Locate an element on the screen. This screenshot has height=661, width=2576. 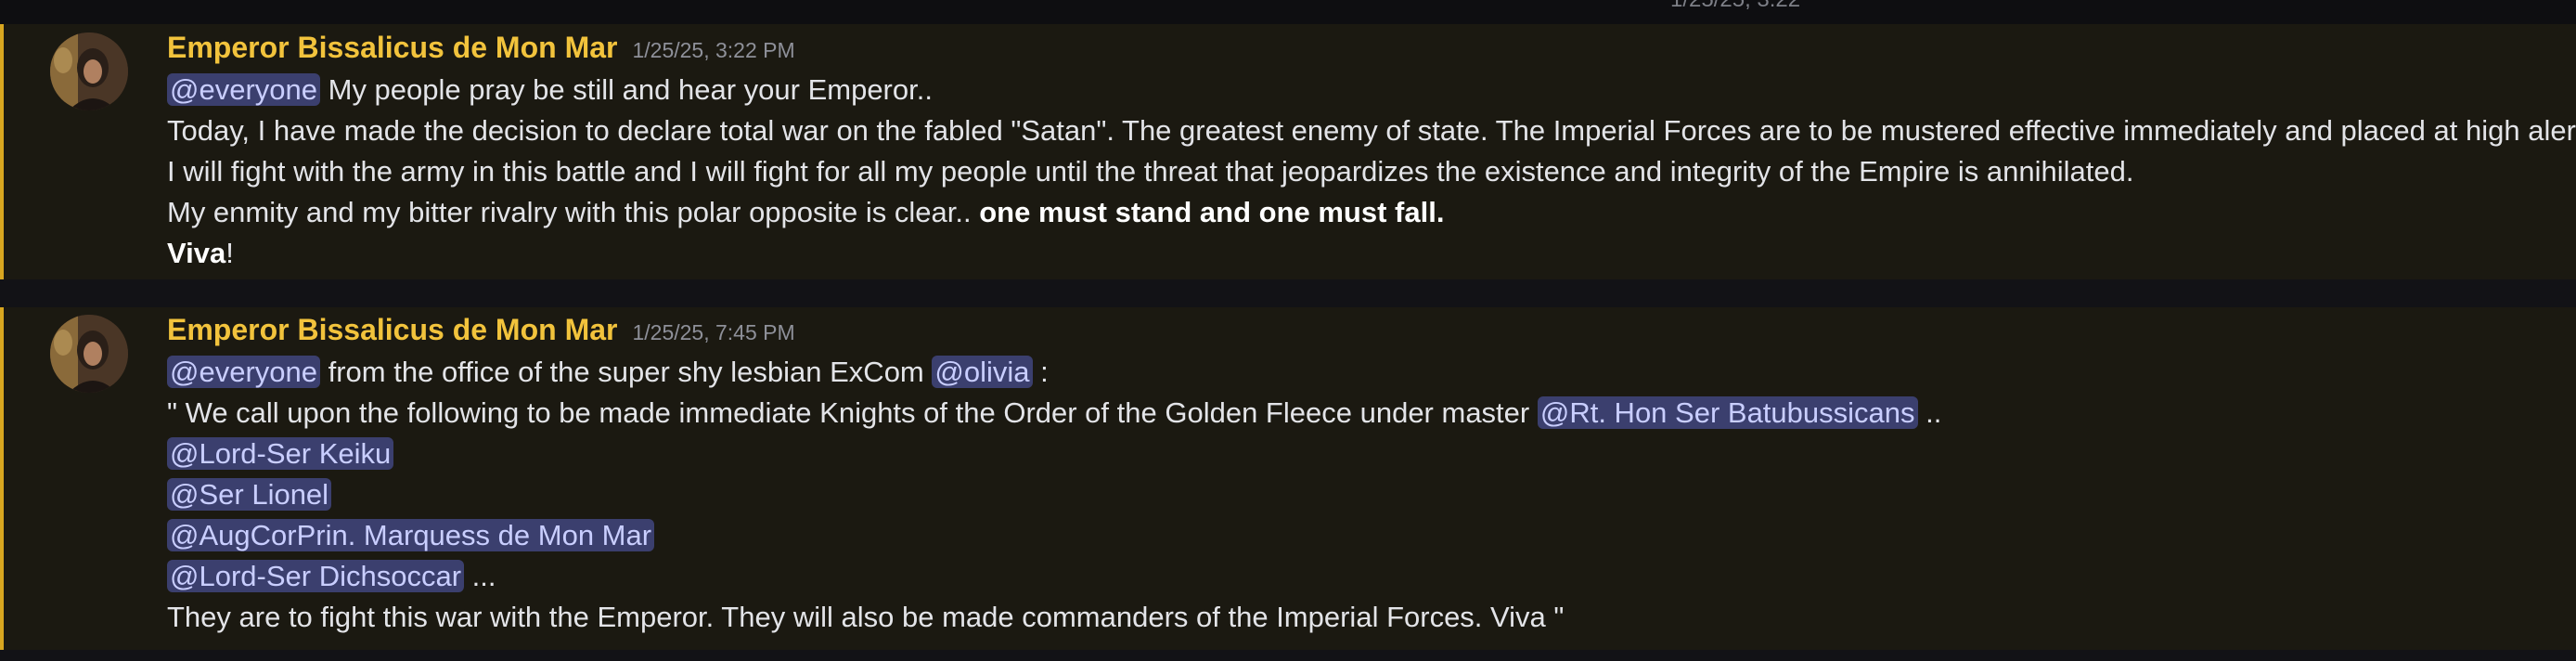
message-text: .. is located at coordinates (1934, 412).